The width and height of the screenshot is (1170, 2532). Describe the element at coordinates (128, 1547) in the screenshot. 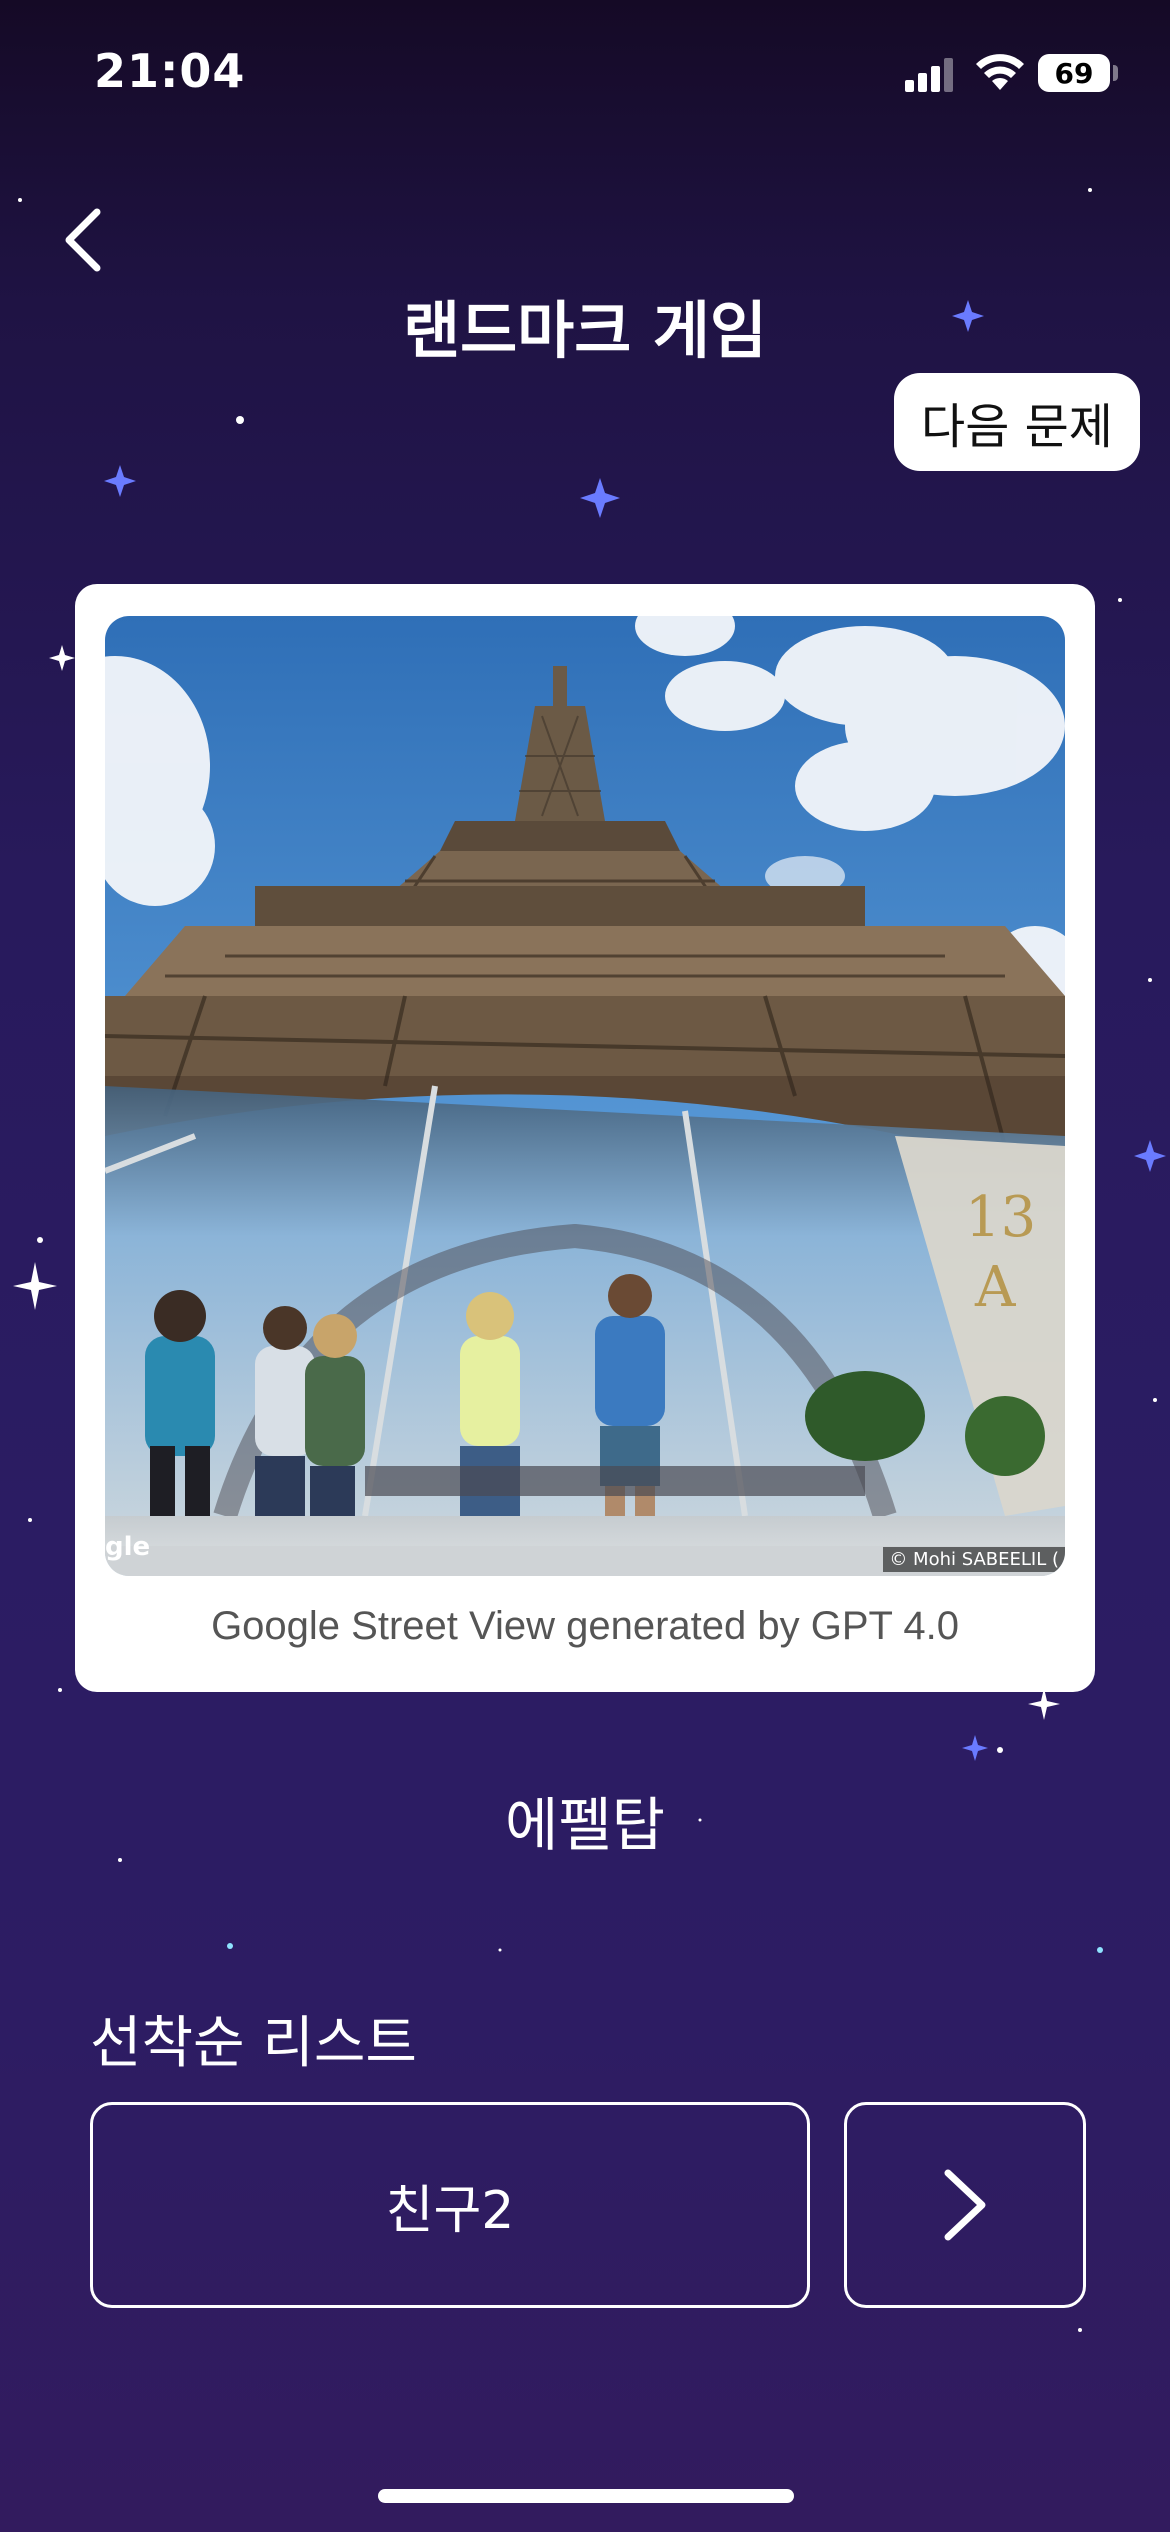

I see `image-watermark-left: gle` at that location.